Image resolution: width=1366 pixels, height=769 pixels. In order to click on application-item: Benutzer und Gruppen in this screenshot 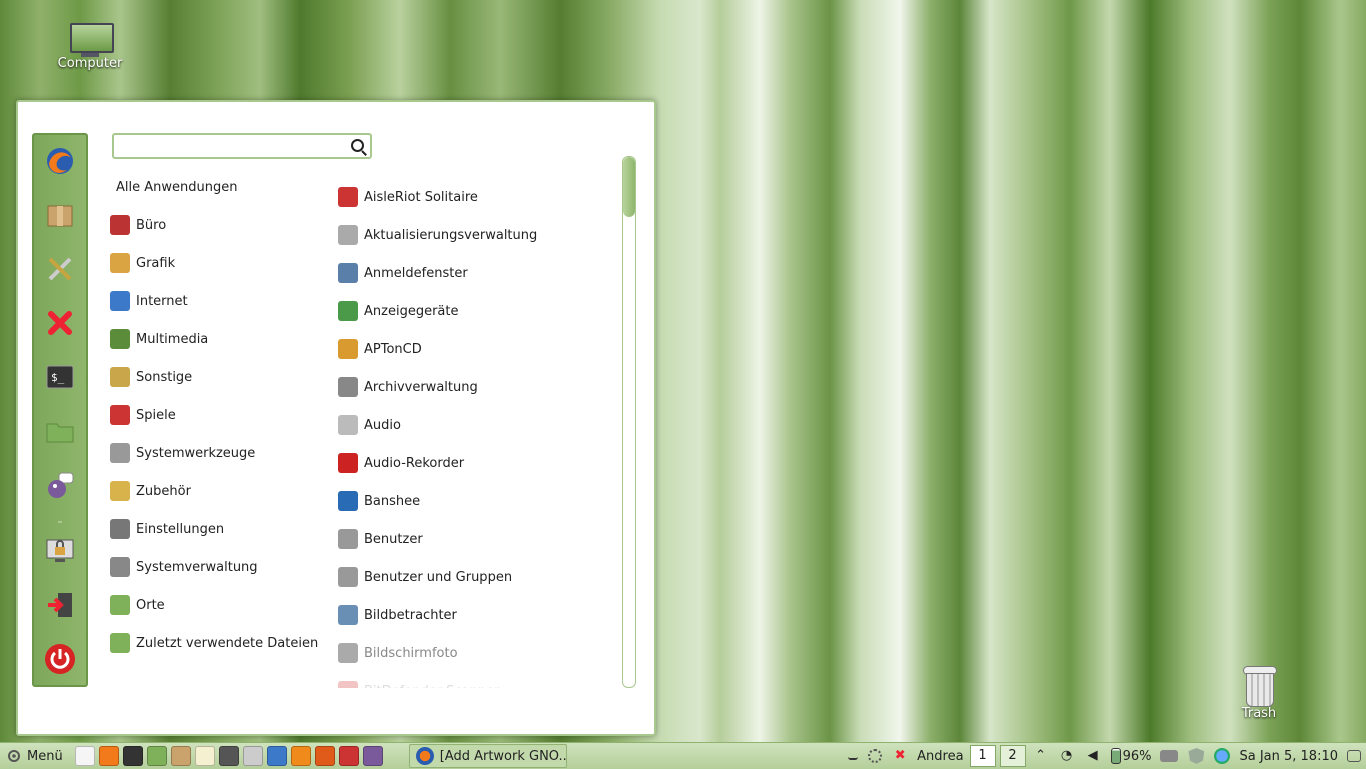, I will do `click(481, 577)`.